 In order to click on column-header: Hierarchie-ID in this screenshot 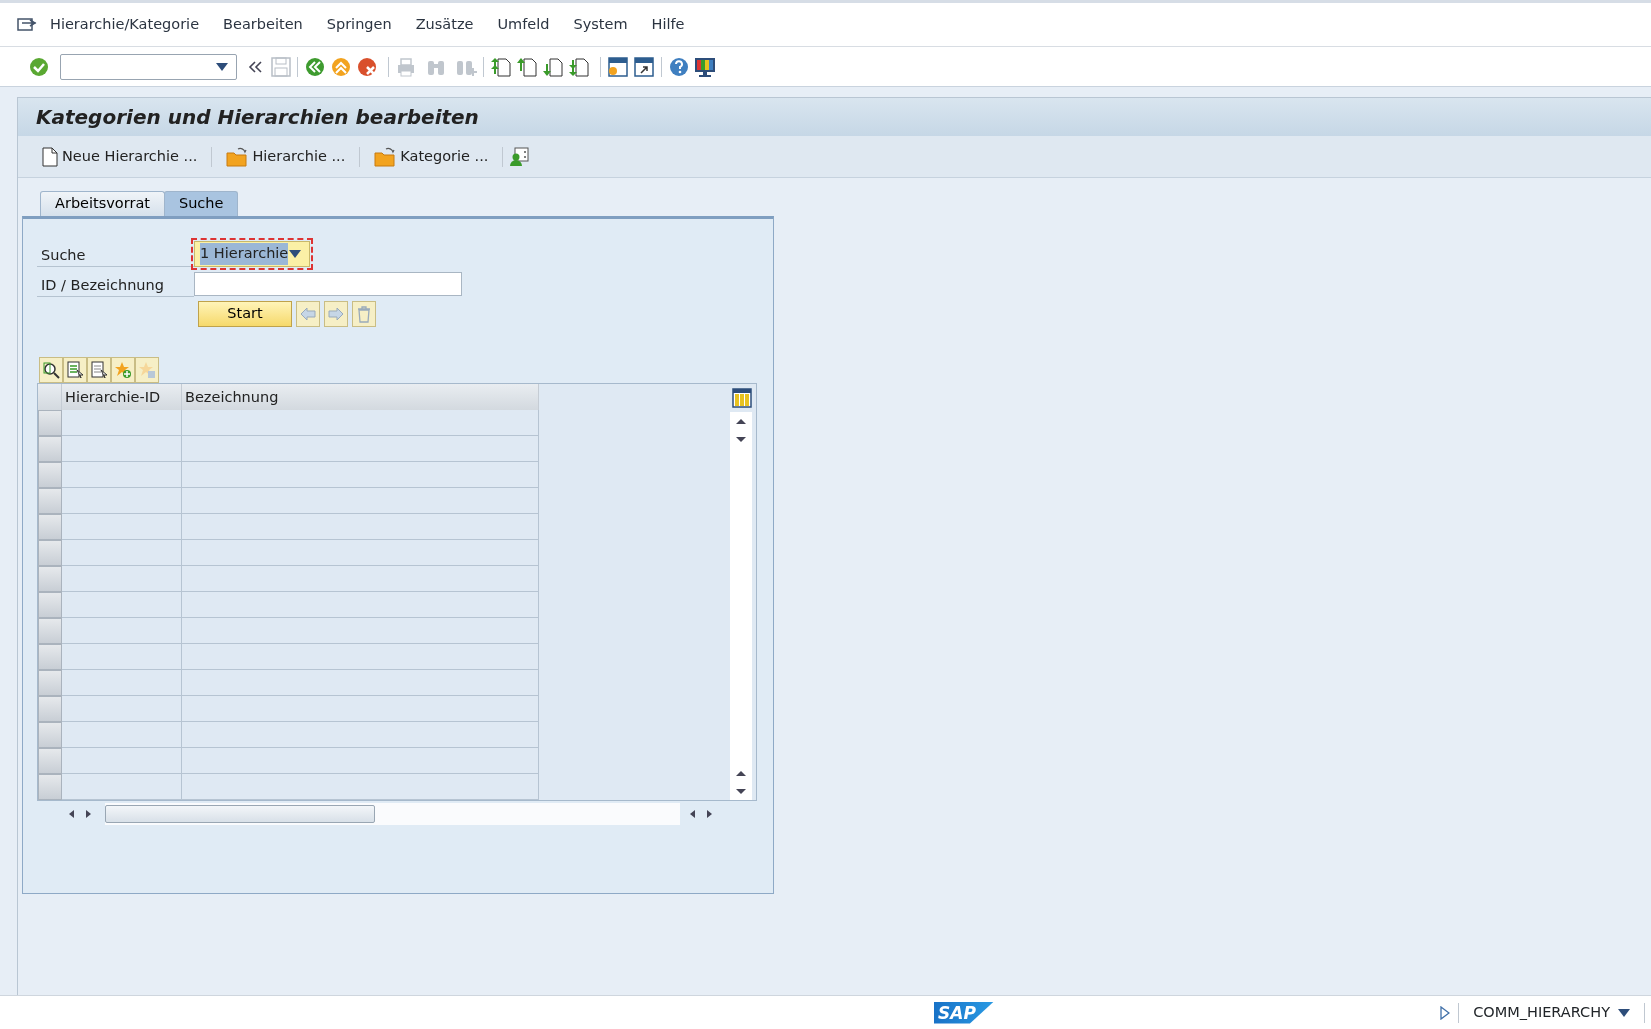, I will do `click(122, 397)`.